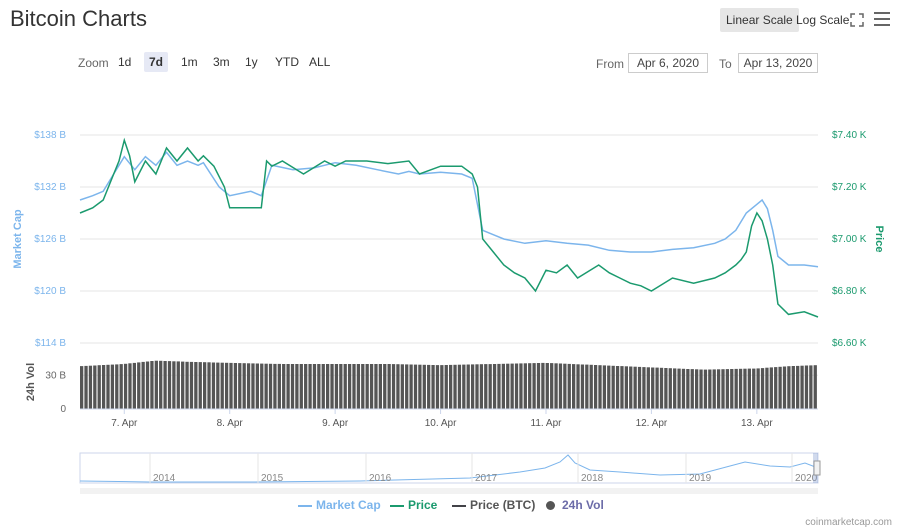 Image resolution: width=900 pixels, height=532 pixels. I want to click on y-left-tick-label: $126 B, so click(50, 239).